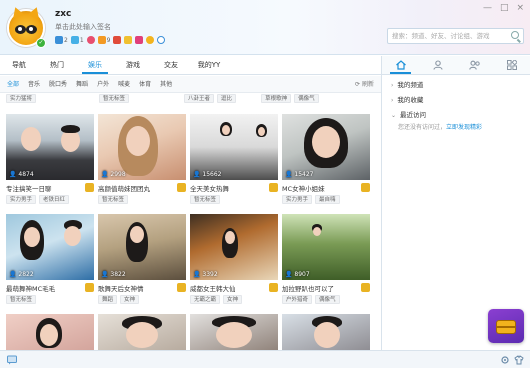 The height and width of the screenshot is (368, 530). What do you see at coordinates (142, 147) in the screenshot?
I see `channel-thumbnail: 👤 2998` at bounding box center [142, 147].